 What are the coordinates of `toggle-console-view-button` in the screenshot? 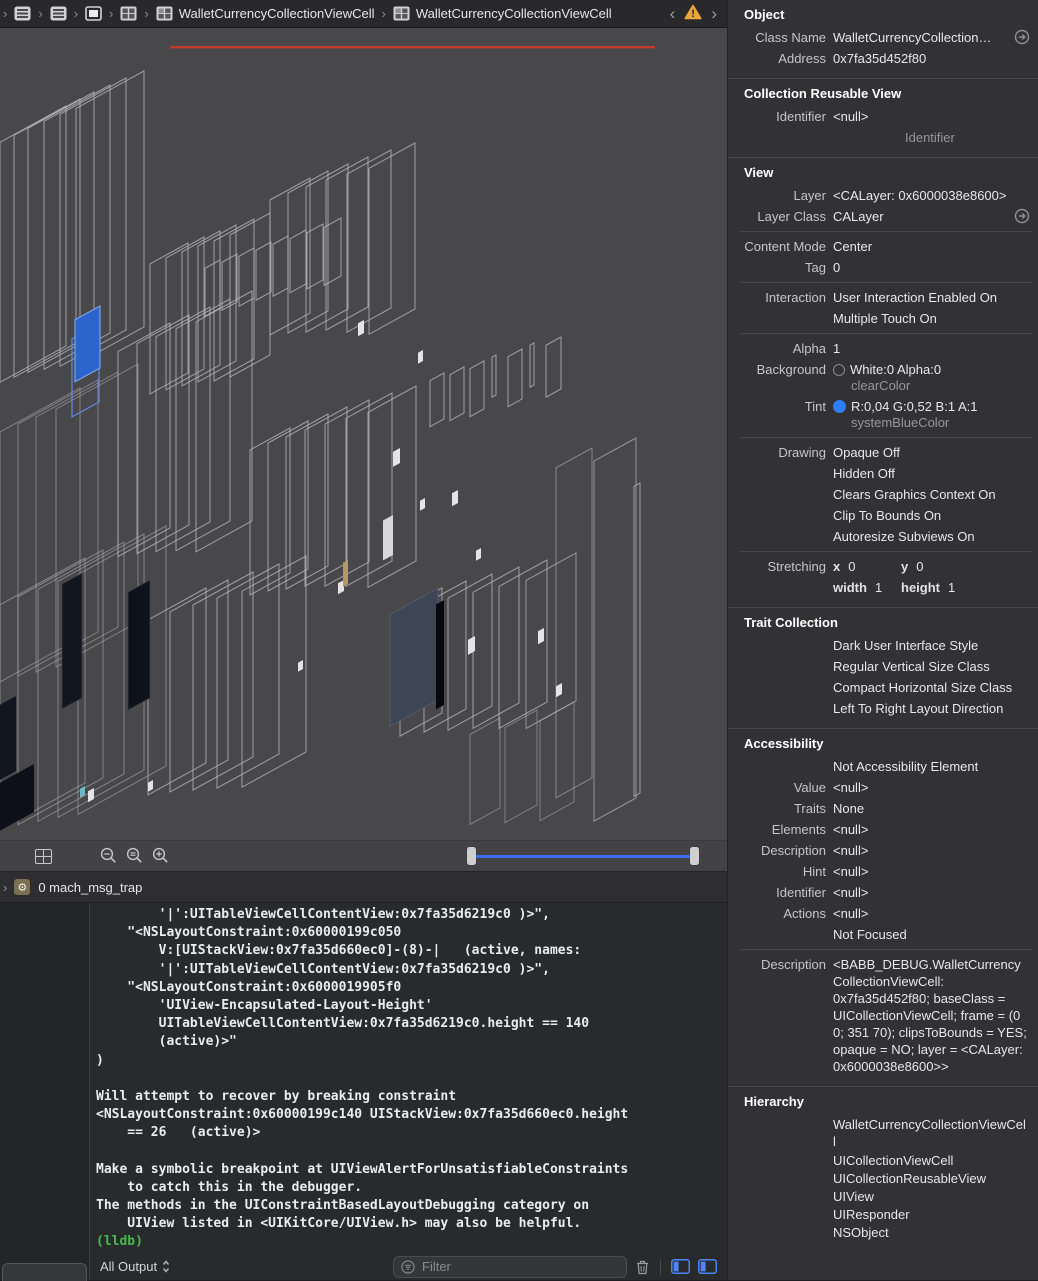 It's located at (707, 1266).